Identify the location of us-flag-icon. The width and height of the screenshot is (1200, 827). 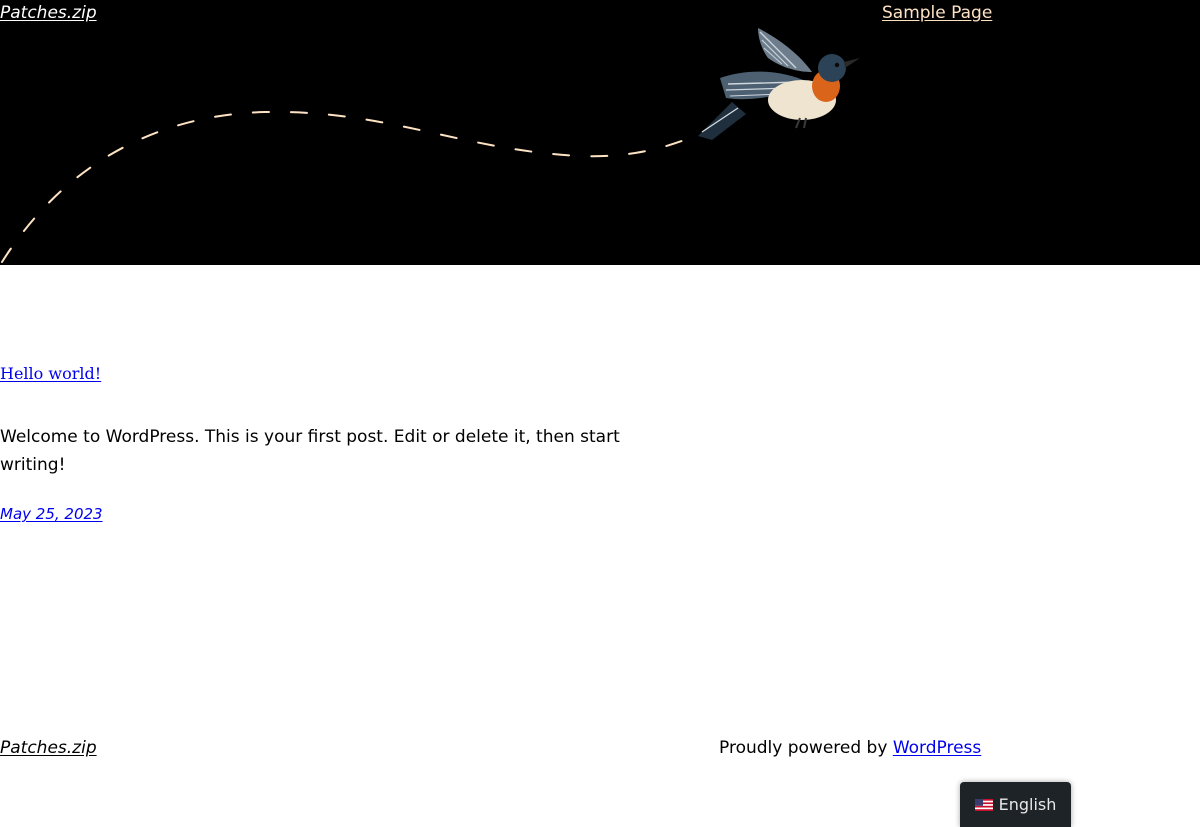
(983, 804).